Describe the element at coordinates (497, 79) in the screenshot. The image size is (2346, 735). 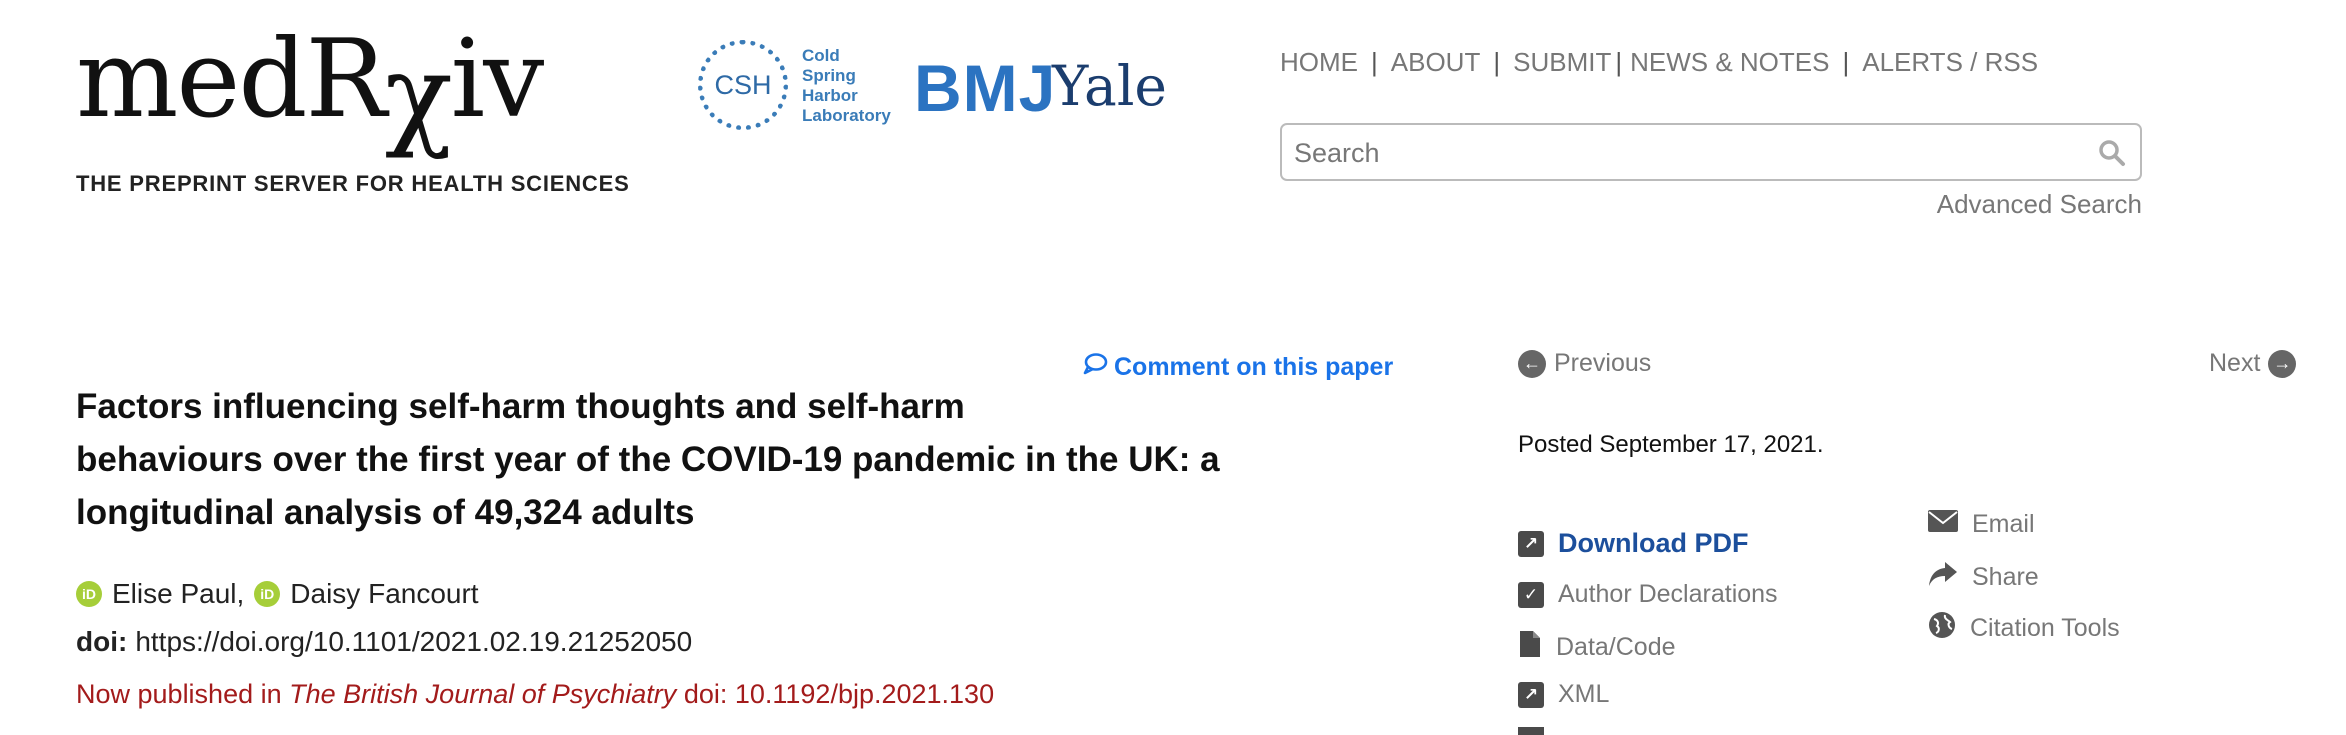
I see `logo-text-end: iv` at that location.